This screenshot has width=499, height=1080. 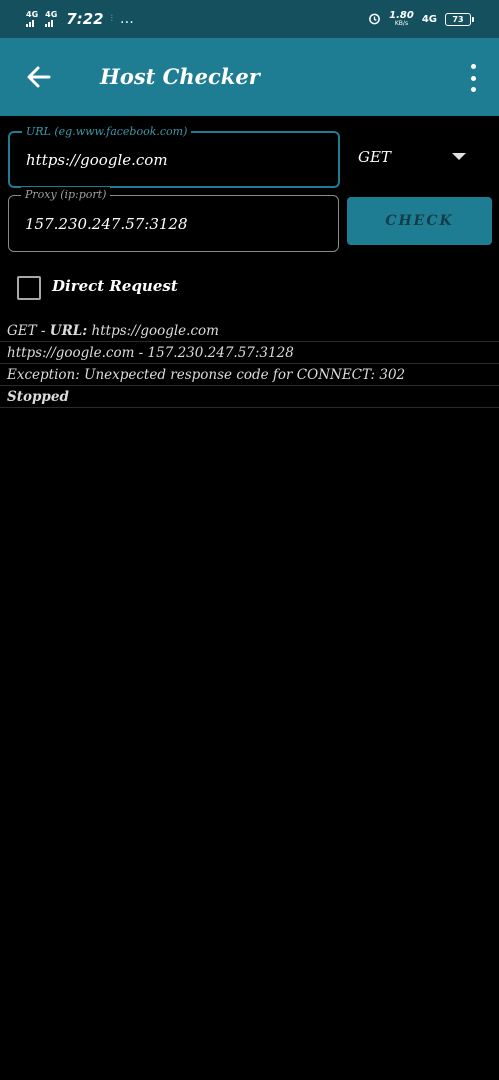 What do you see at coordinates (39, 77) in the screenshot?
I see `back-arrow-icon` at bounding box center [39, 77].